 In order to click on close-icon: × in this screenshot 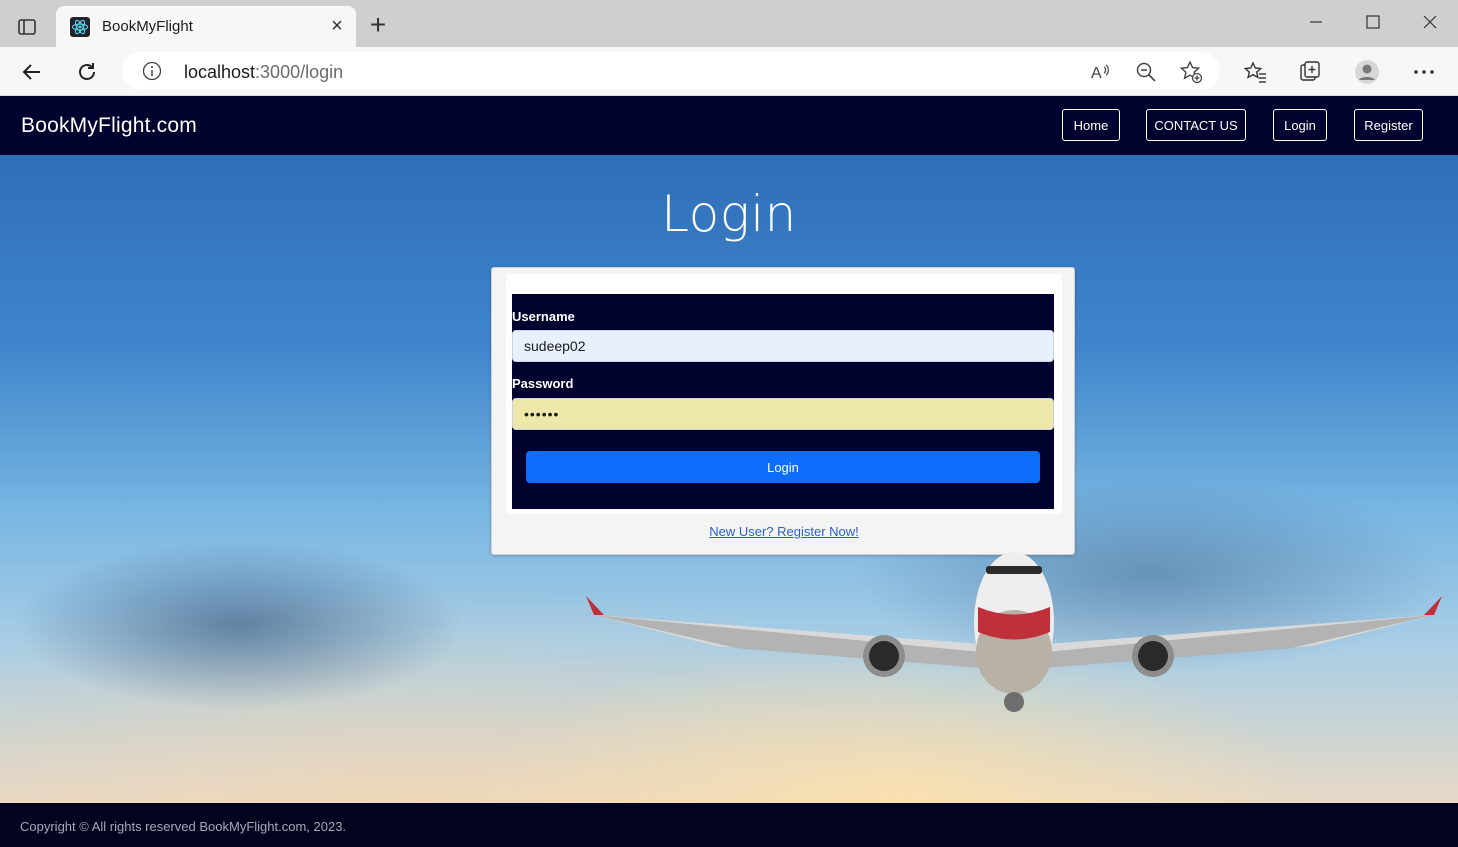, I will do `click(337, 26)`.